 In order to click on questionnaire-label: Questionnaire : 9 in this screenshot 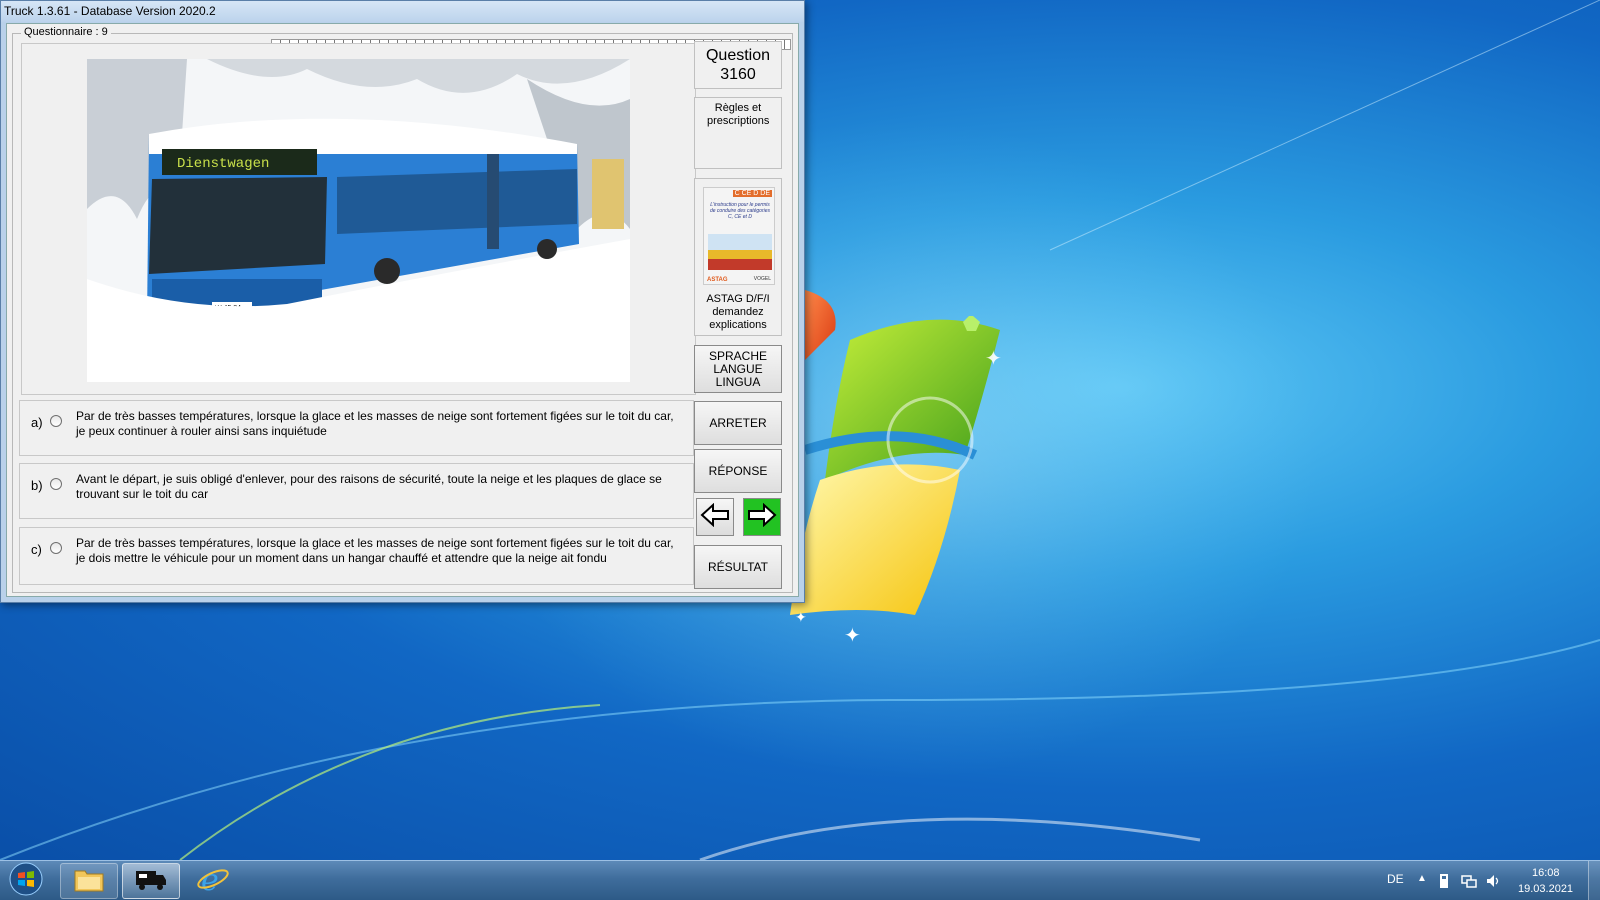, I will do `click(66, 32)`.